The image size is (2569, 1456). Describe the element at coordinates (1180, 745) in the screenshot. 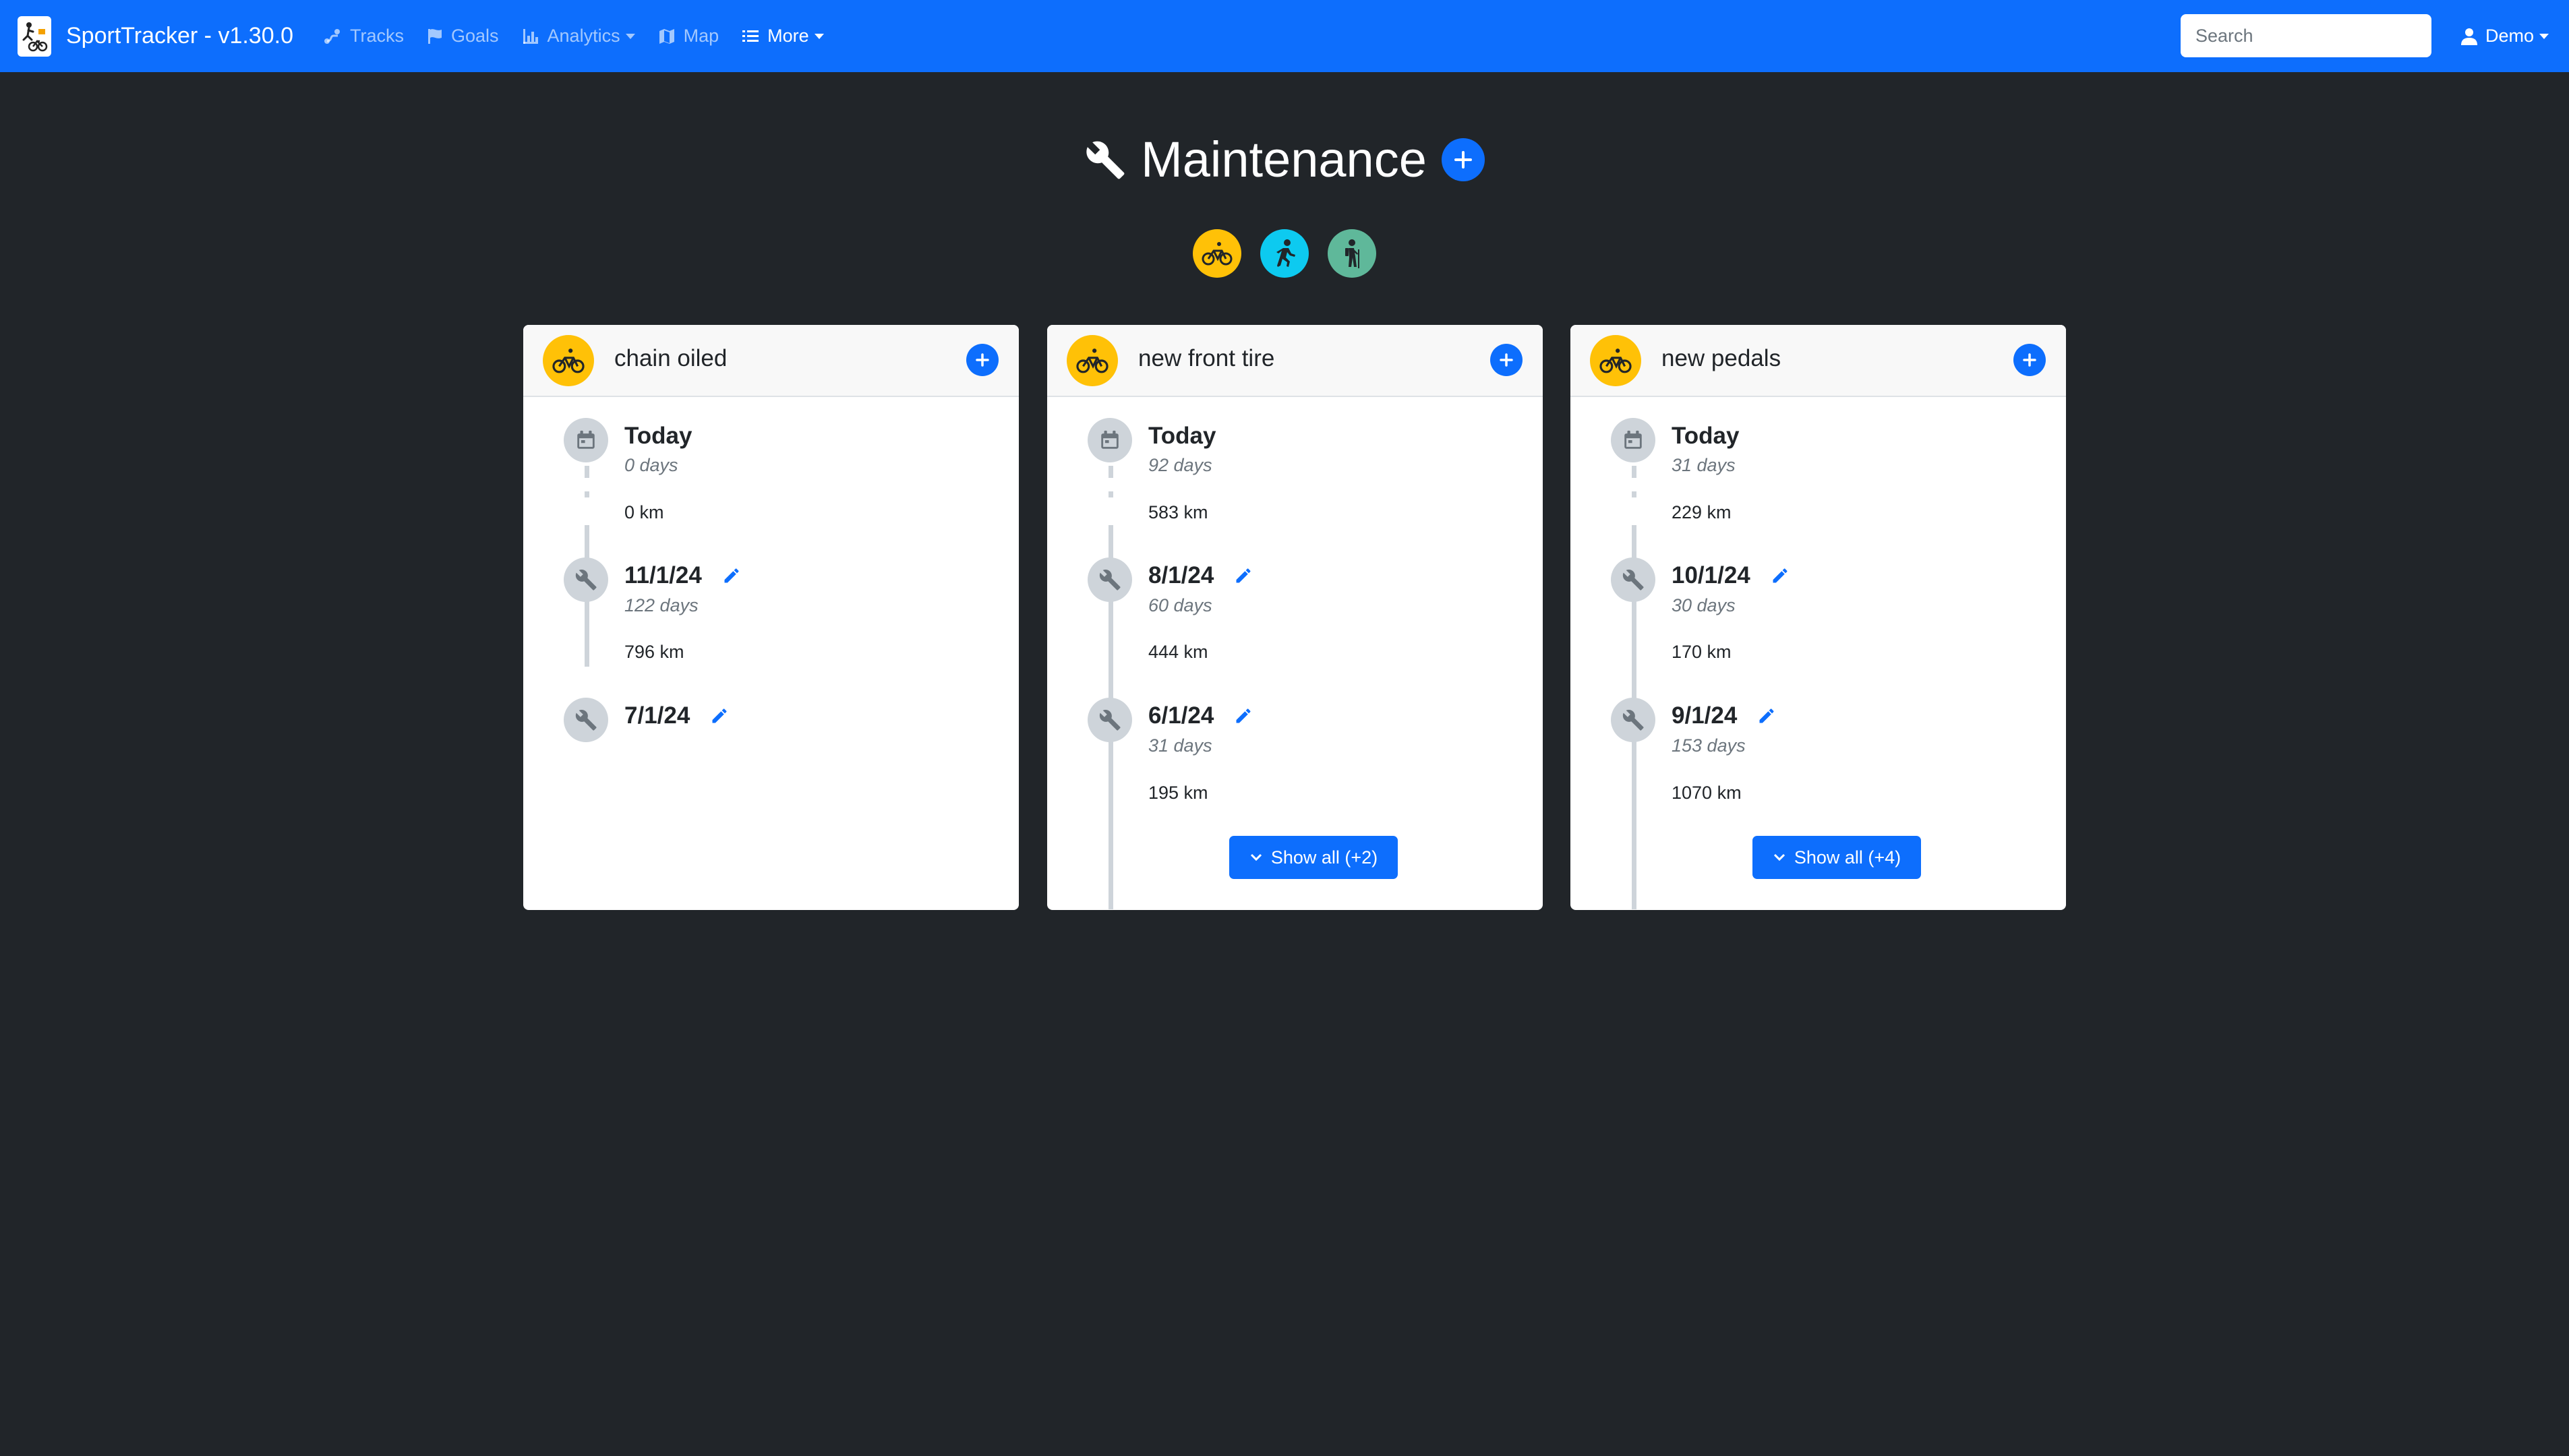

I see `entry-days: 31 days` at that location.